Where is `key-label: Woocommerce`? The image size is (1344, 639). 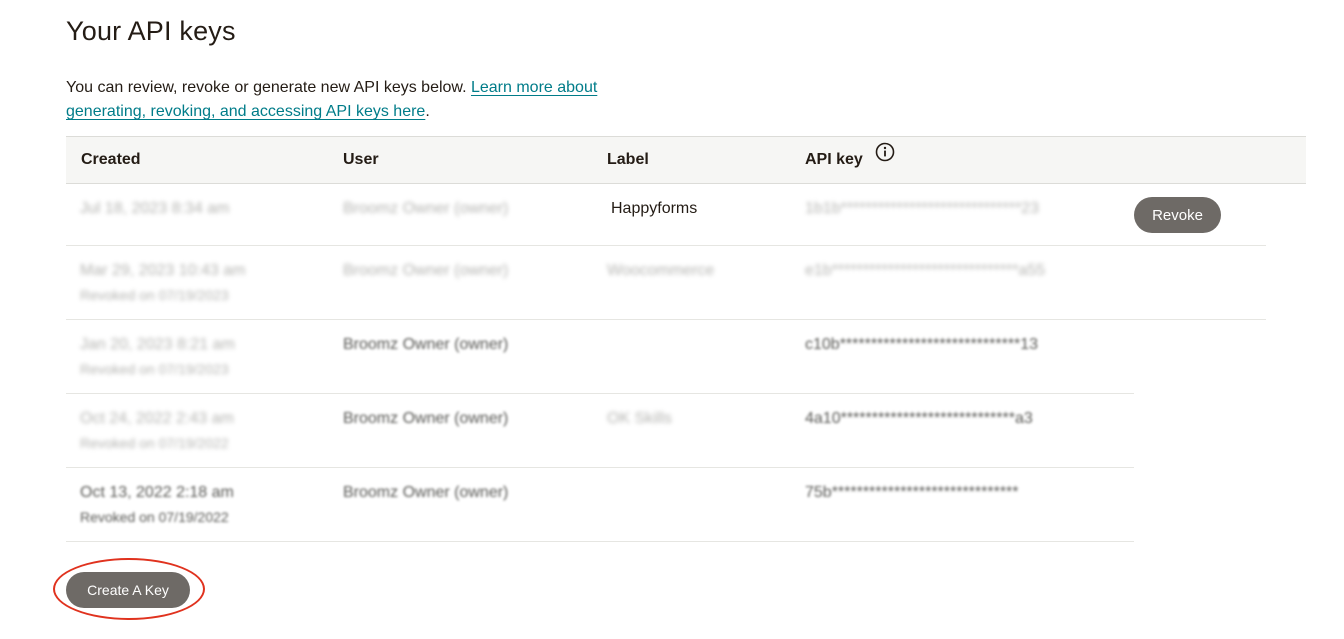 key-label: Woocommerce is located at coordinates (661, 270).